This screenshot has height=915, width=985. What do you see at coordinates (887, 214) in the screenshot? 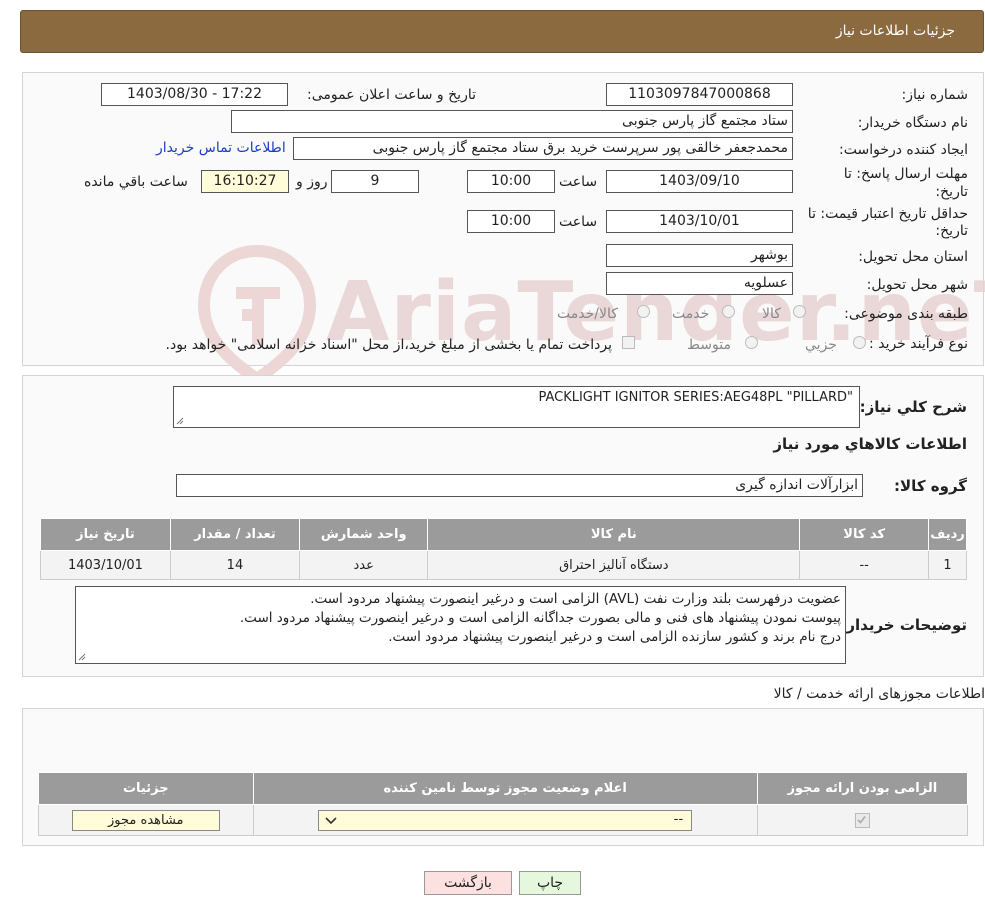
I see `price-validity-label: حداقل تاریخ اعتبار قیمت: تا` at bounding box center [887, 214].